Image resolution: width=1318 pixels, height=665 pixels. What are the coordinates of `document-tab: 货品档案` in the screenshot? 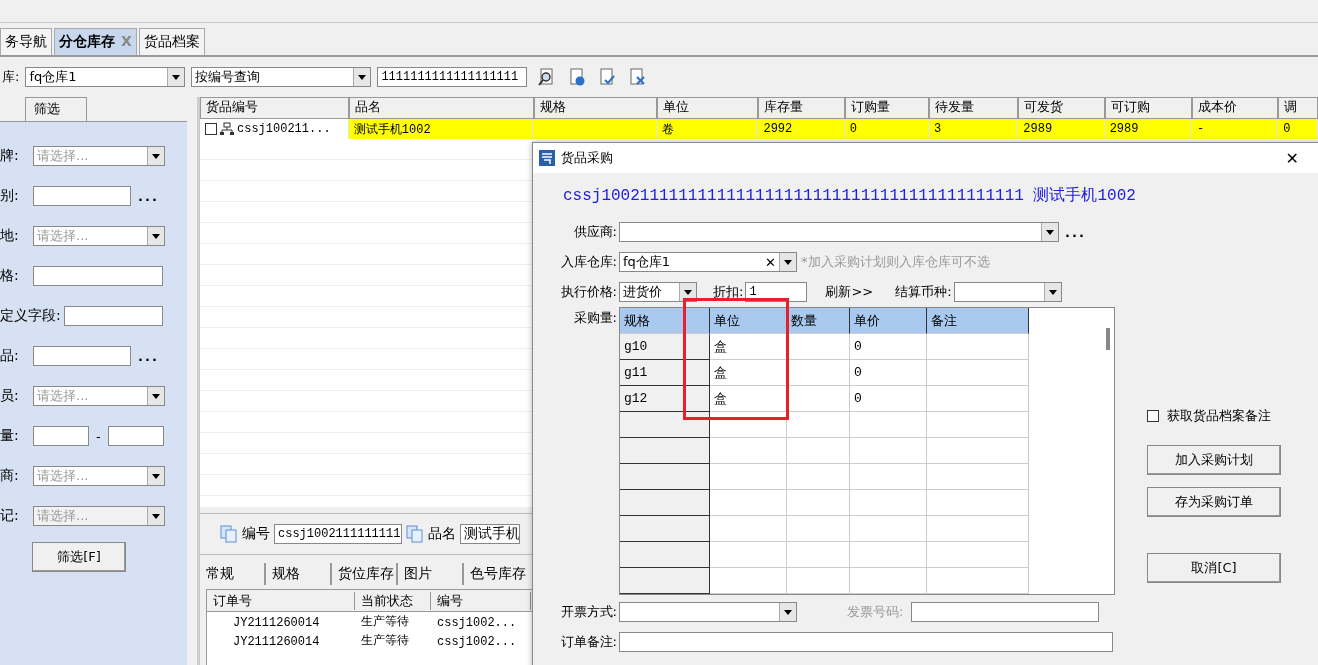 It's located at (171, 41).